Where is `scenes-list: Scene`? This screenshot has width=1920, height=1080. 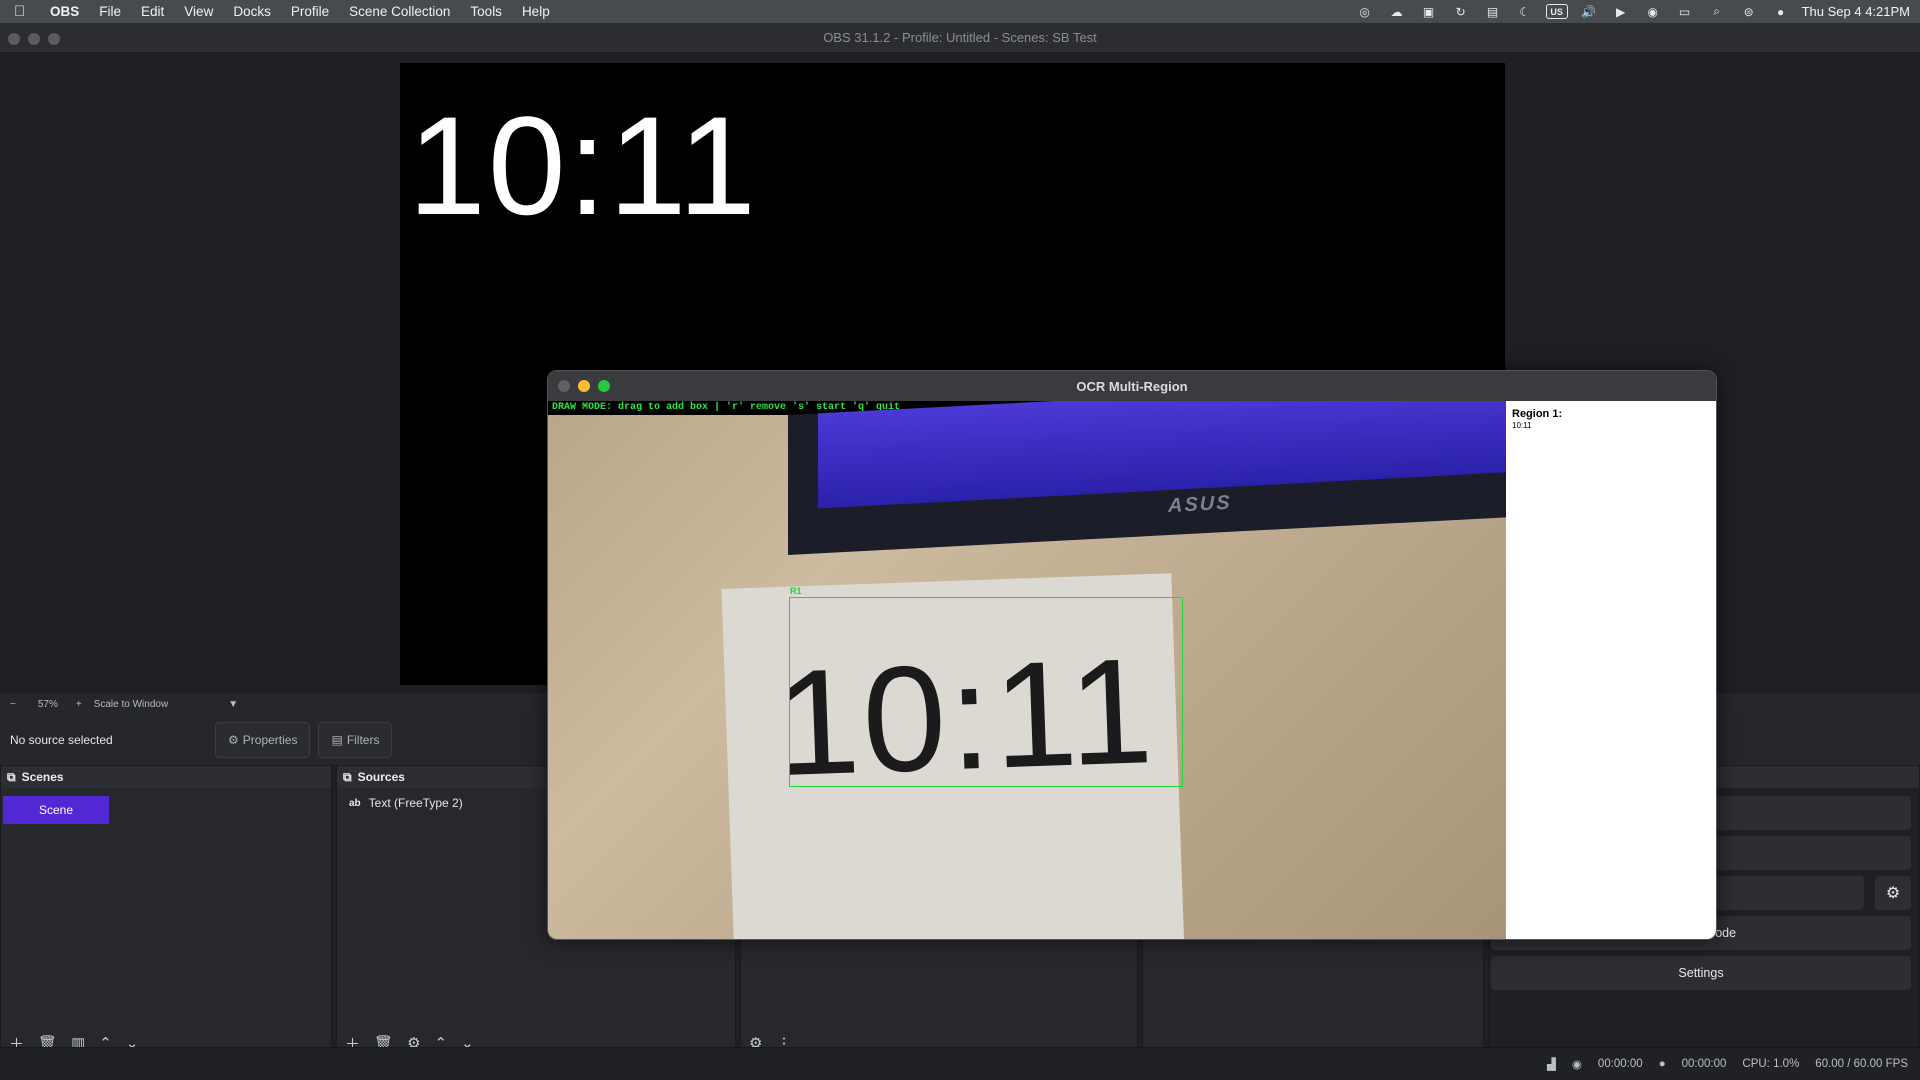 scenes-list: Scene is located at coordinates (166, 904).